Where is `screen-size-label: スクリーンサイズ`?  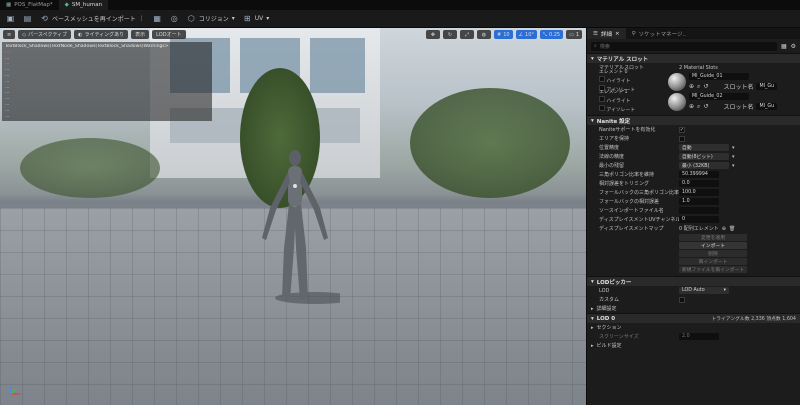 screen-size-label: スクリーンサイズ is located at coordinates (619, 337).